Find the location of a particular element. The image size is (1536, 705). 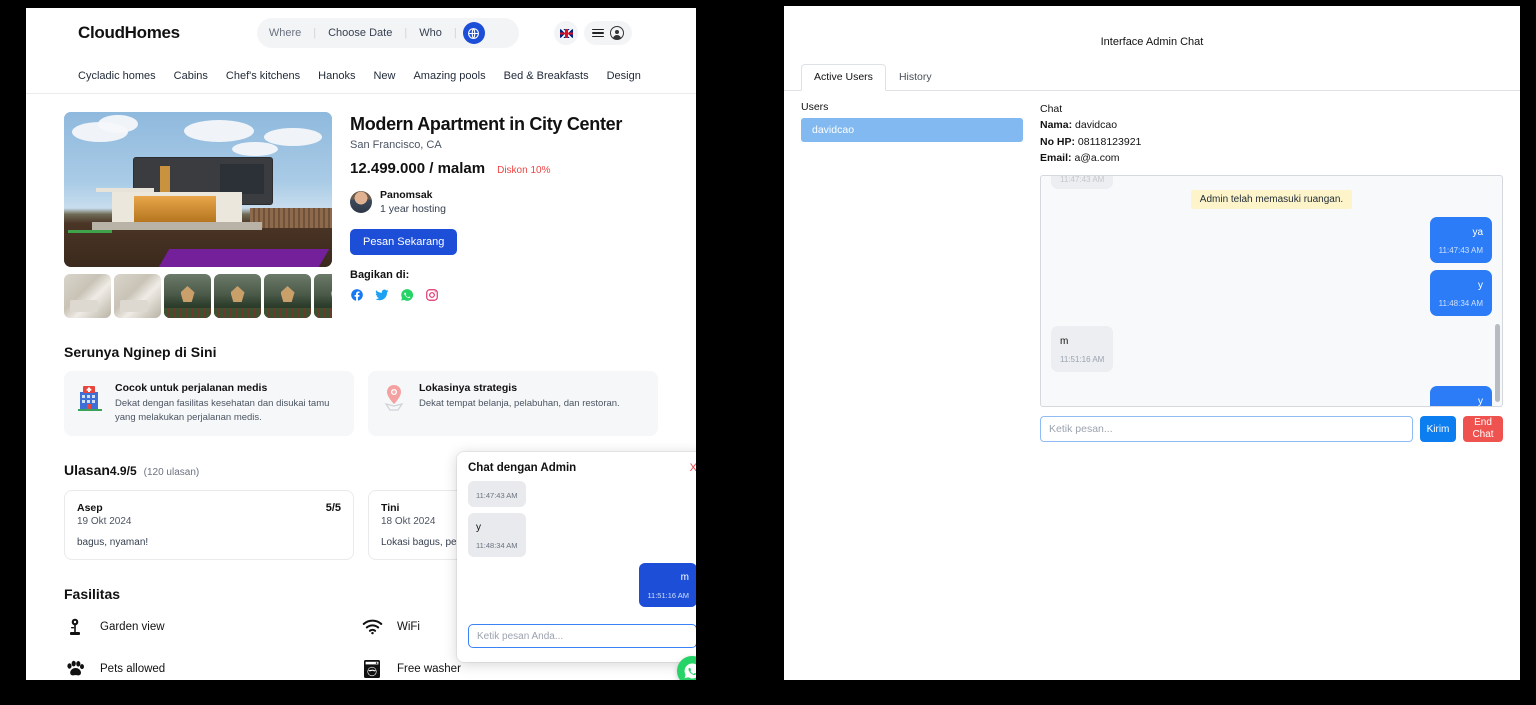

chat-message-2: m 11:51:16 AM is located at coordinates (1271, 349).